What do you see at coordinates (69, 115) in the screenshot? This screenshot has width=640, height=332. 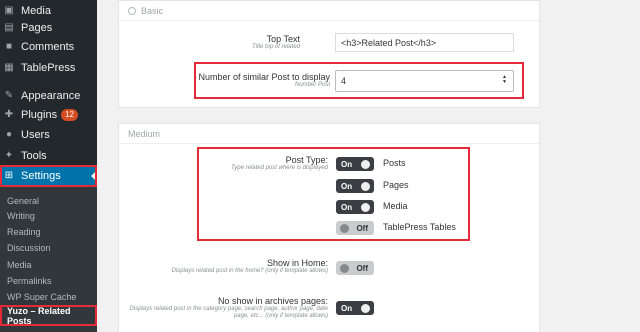 I see `plugins-update-badge: 12` at bounding box center [69, 115].